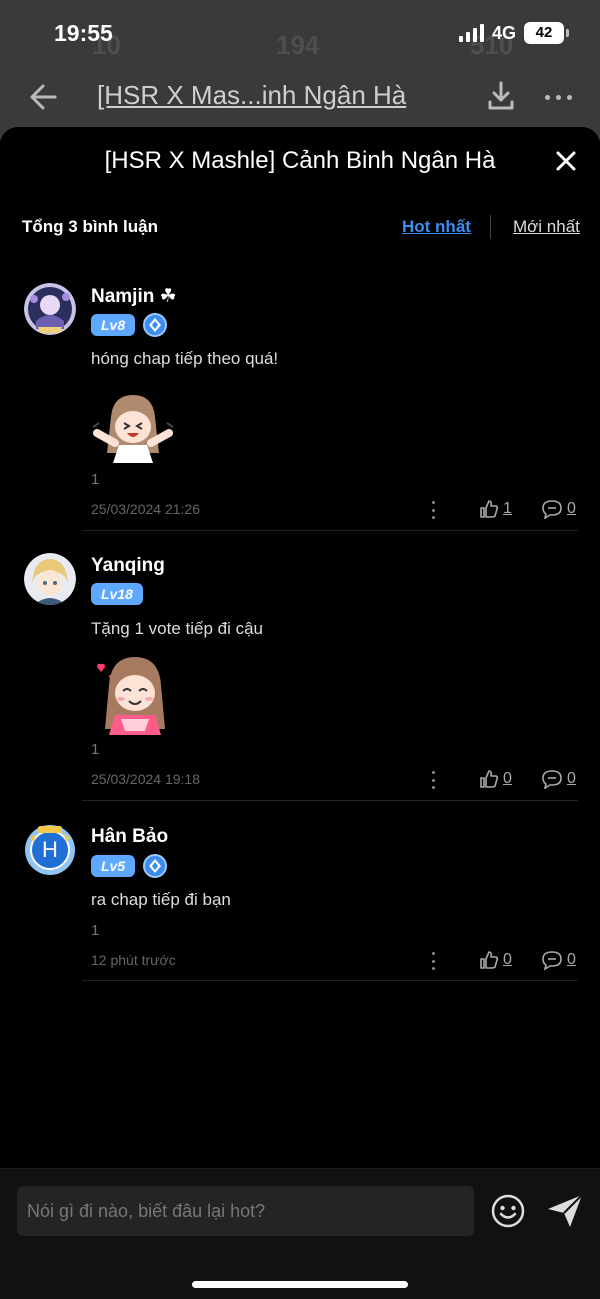 This screenshot has width=600, height=1299. I want to click on level-badge: Lv18, so click(117, 594).